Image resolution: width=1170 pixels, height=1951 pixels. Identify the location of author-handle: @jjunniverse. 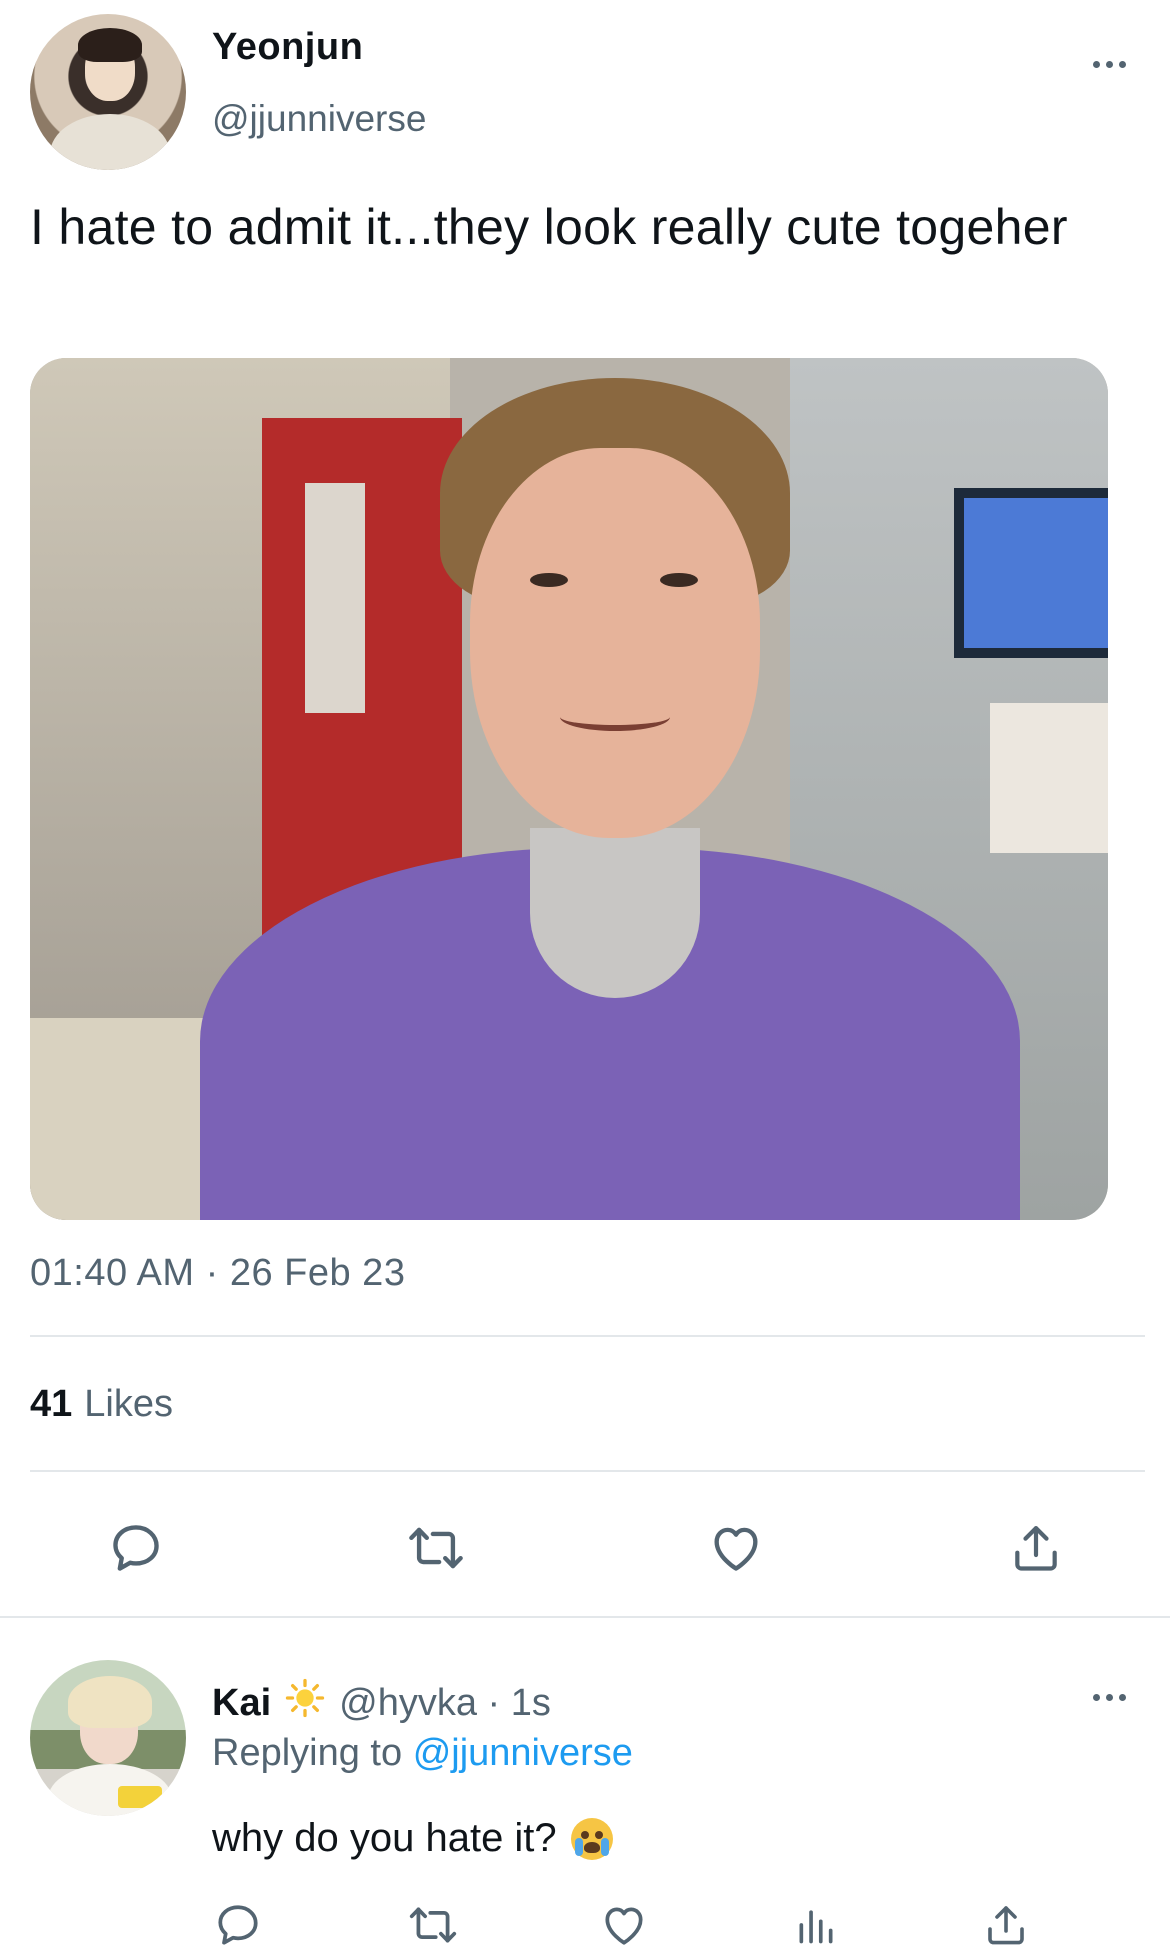
(319, 119).